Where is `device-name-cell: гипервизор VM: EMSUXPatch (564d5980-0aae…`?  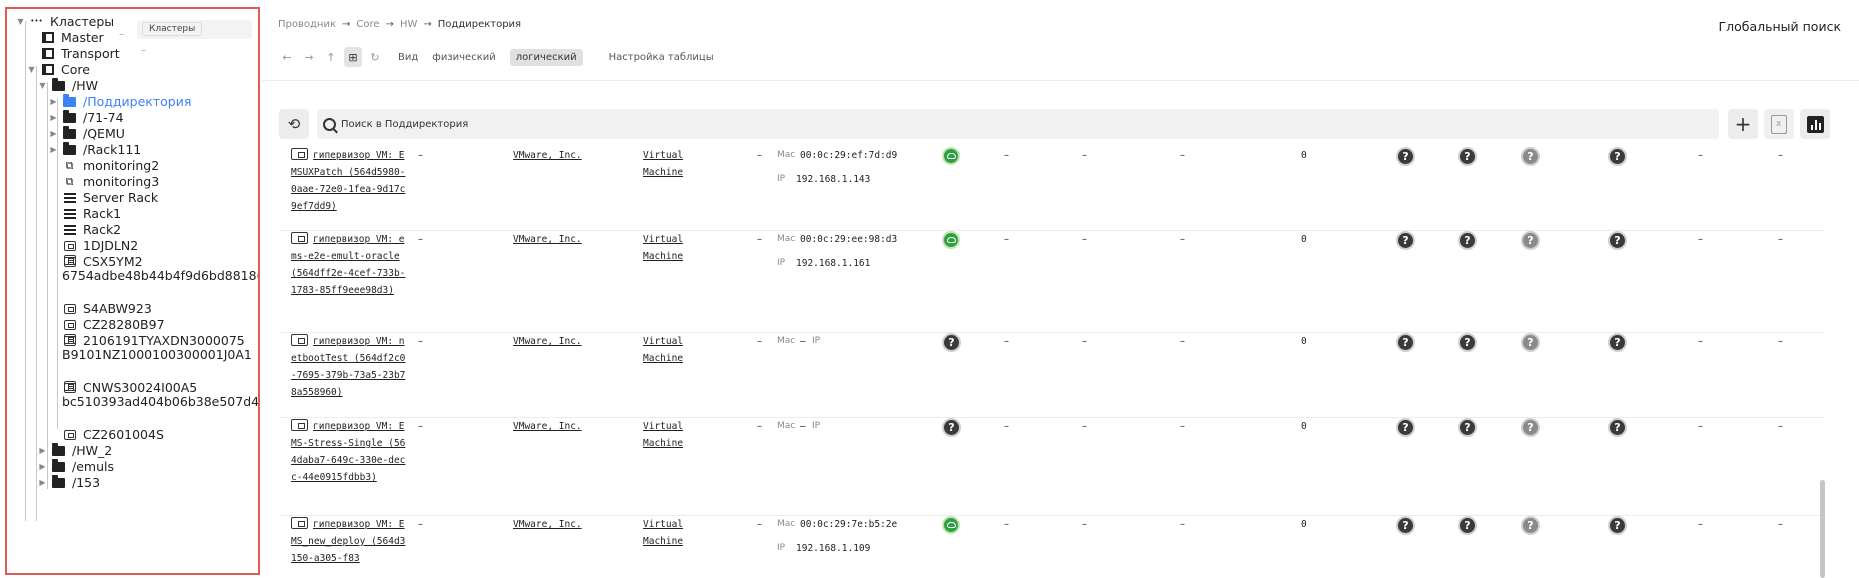 device-name-cell: гипервизор VM: EMSUXPatch (564d5980-0aae… is located at coordinates (350, 181).